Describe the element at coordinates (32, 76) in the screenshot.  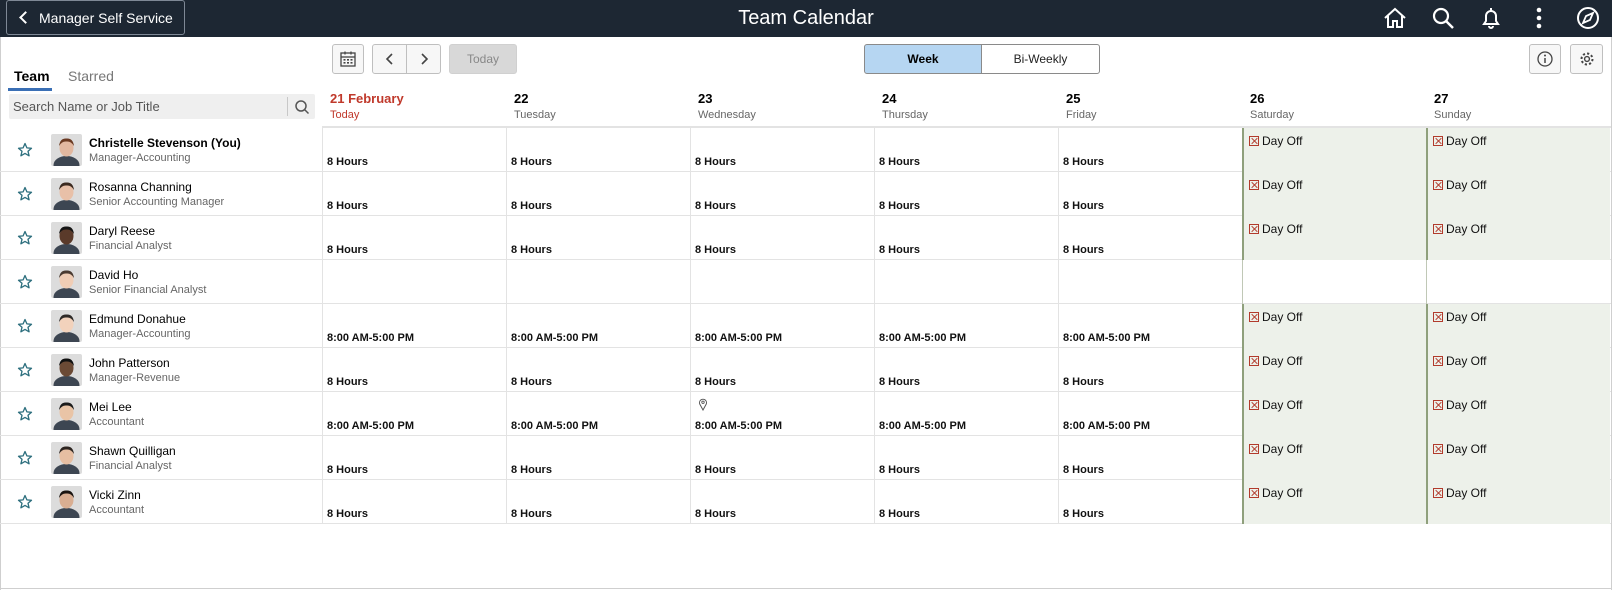
I see `tab-team: Team` at that location.